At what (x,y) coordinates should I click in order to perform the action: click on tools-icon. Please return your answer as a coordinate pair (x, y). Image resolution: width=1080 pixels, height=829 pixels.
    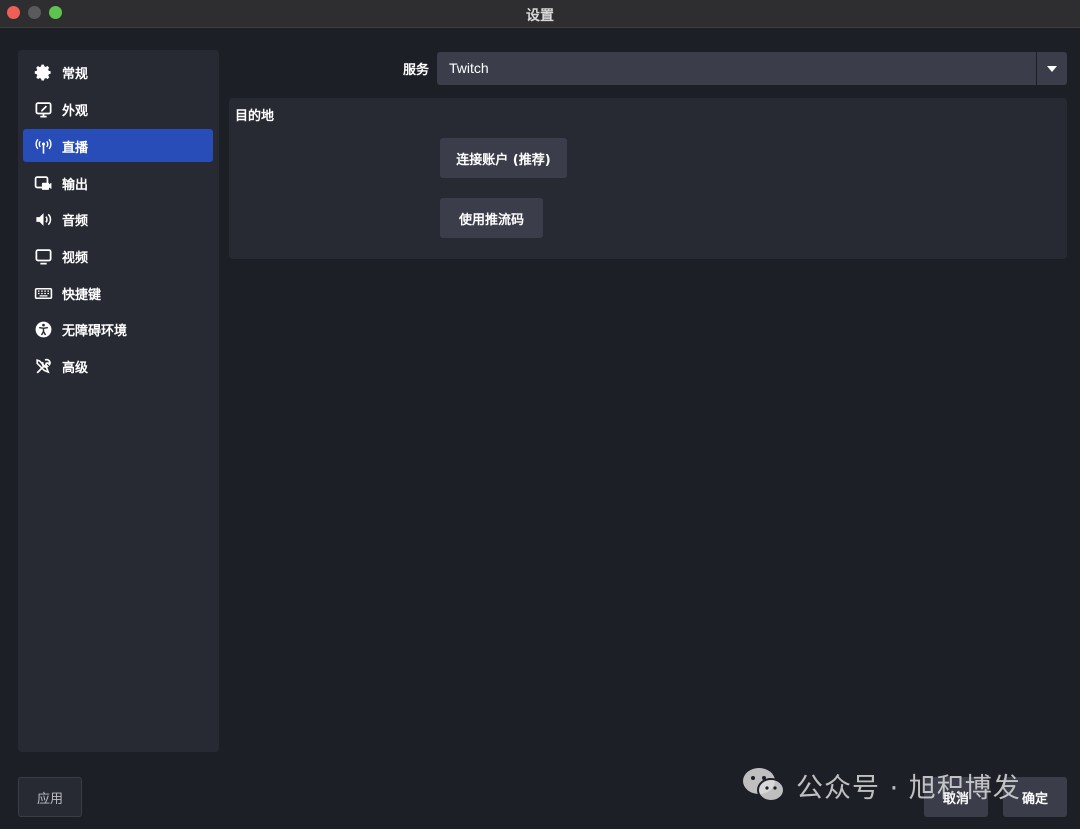
    Looking at the image, I should click on (43, 366).